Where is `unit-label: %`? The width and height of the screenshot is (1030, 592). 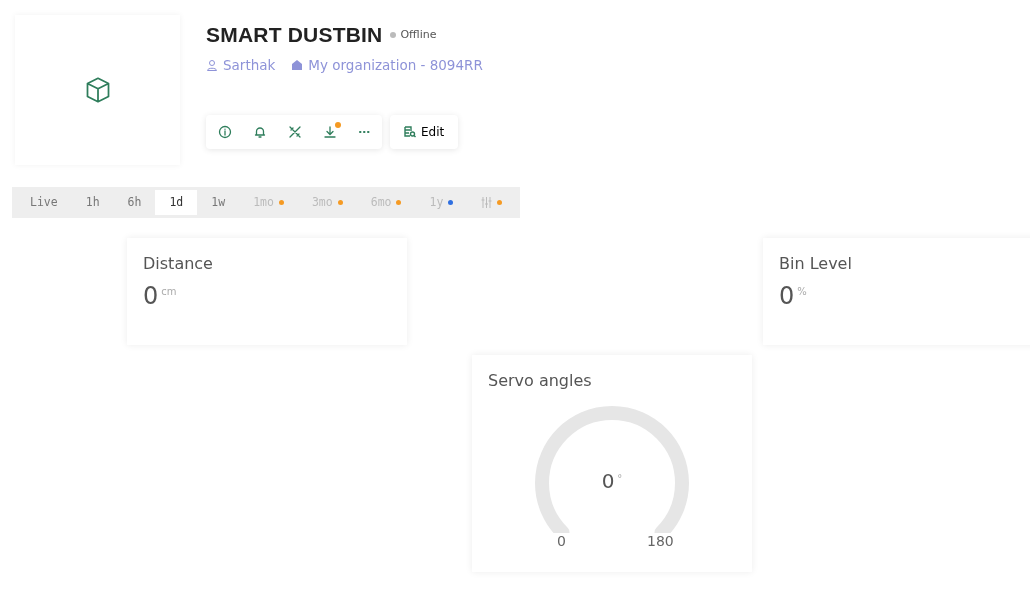
unit-label: % is located at coordinates (802, 292).